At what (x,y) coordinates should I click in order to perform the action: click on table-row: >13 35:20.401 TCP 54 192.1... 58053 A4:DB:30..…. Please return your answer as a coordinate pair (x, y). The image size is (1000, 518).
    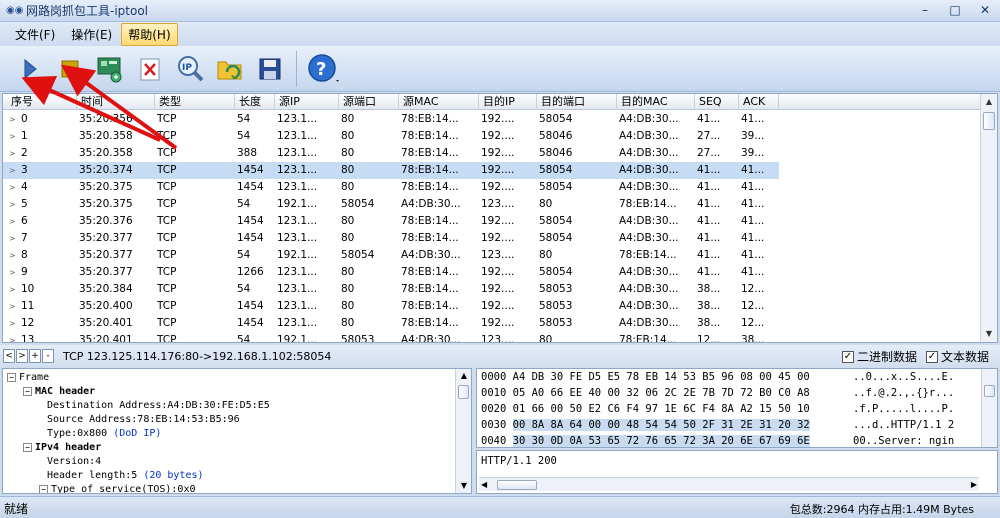
    Looking at the image, I should click on (391, 337).